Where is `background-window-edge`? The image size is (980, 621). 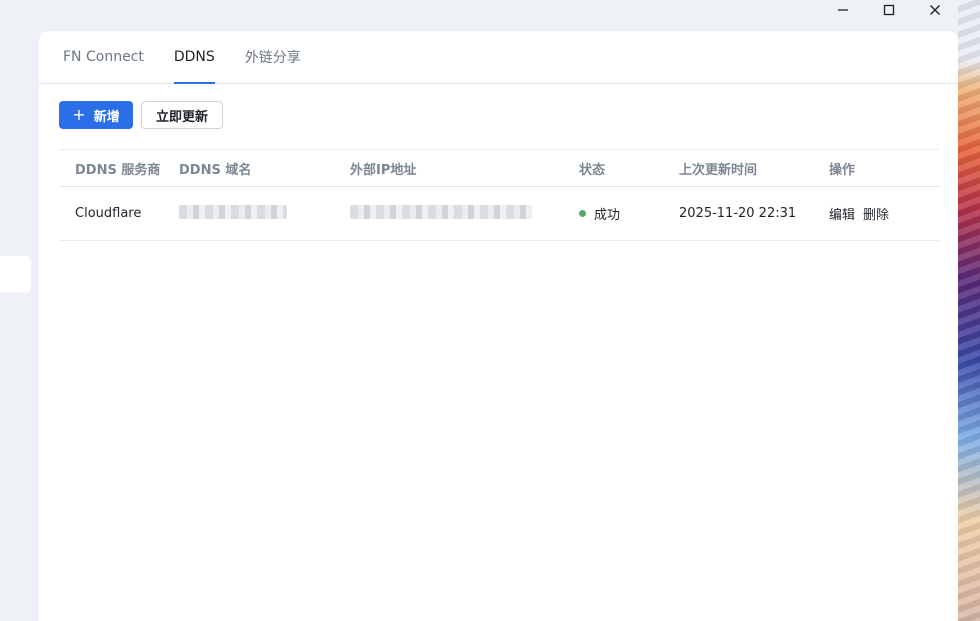 background-window-edge is located at coordinates (15, 274).